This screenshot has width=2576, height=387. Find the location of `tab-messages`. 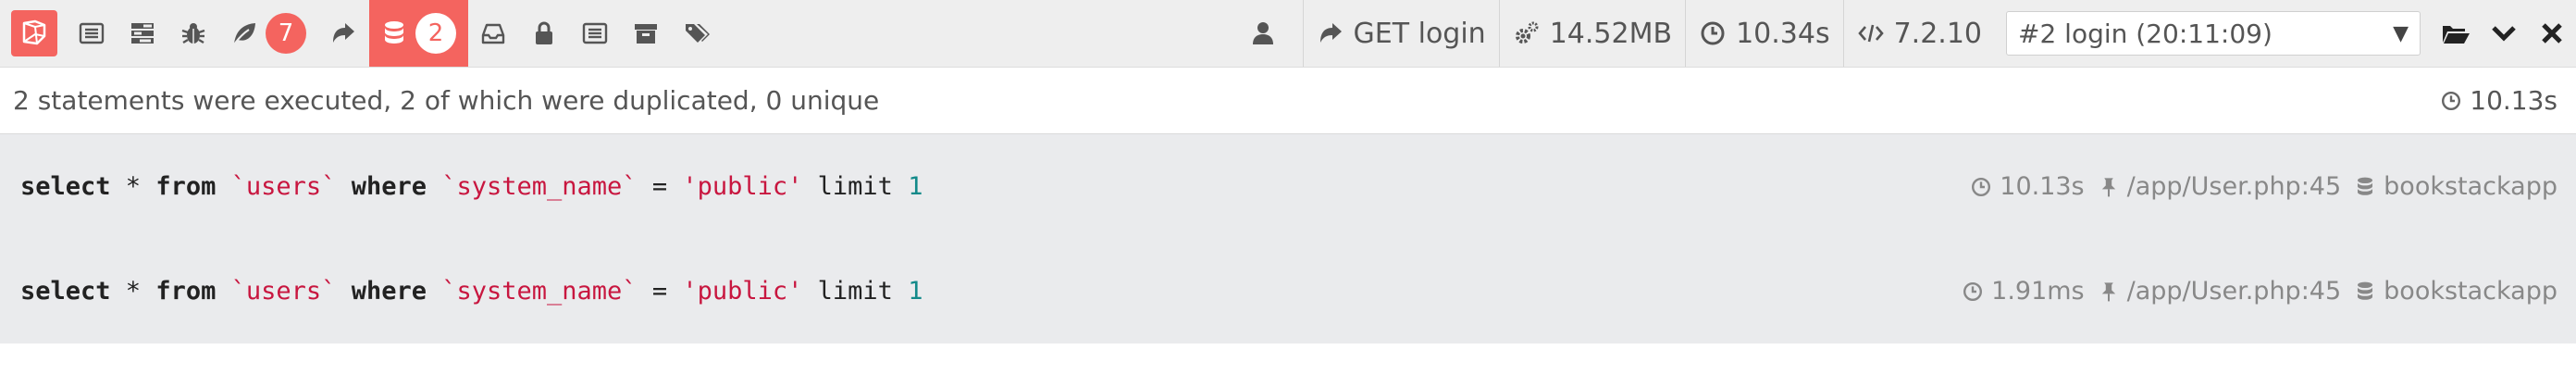

tab-messages is located at coordinates (93, 33).